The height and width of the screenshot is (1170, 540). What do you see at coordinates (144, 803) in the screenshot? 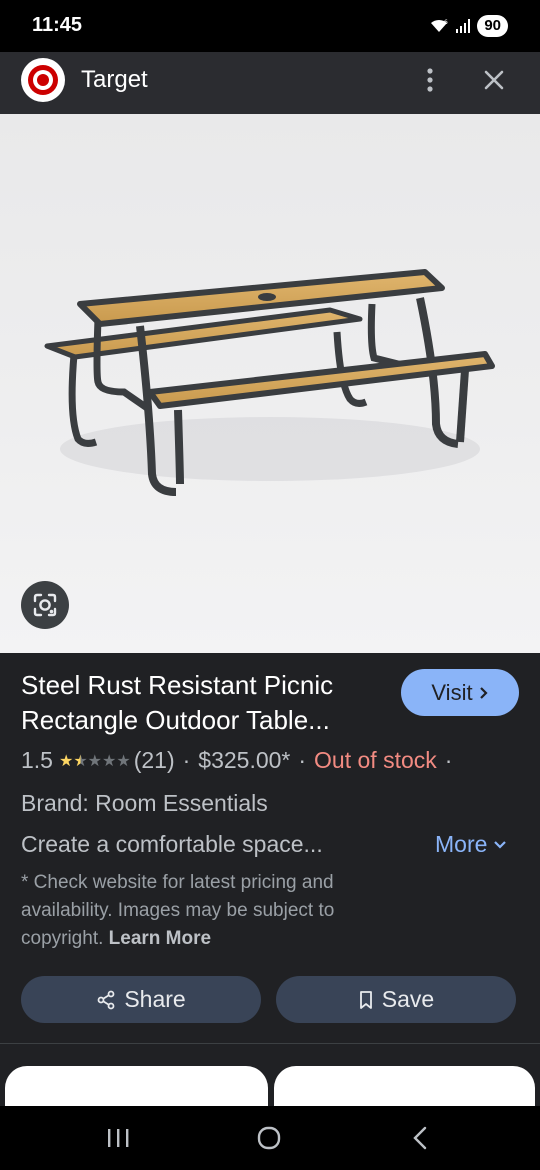
I see `brand-line: Brand: Room Essentials` at bounding box center [144, 803].